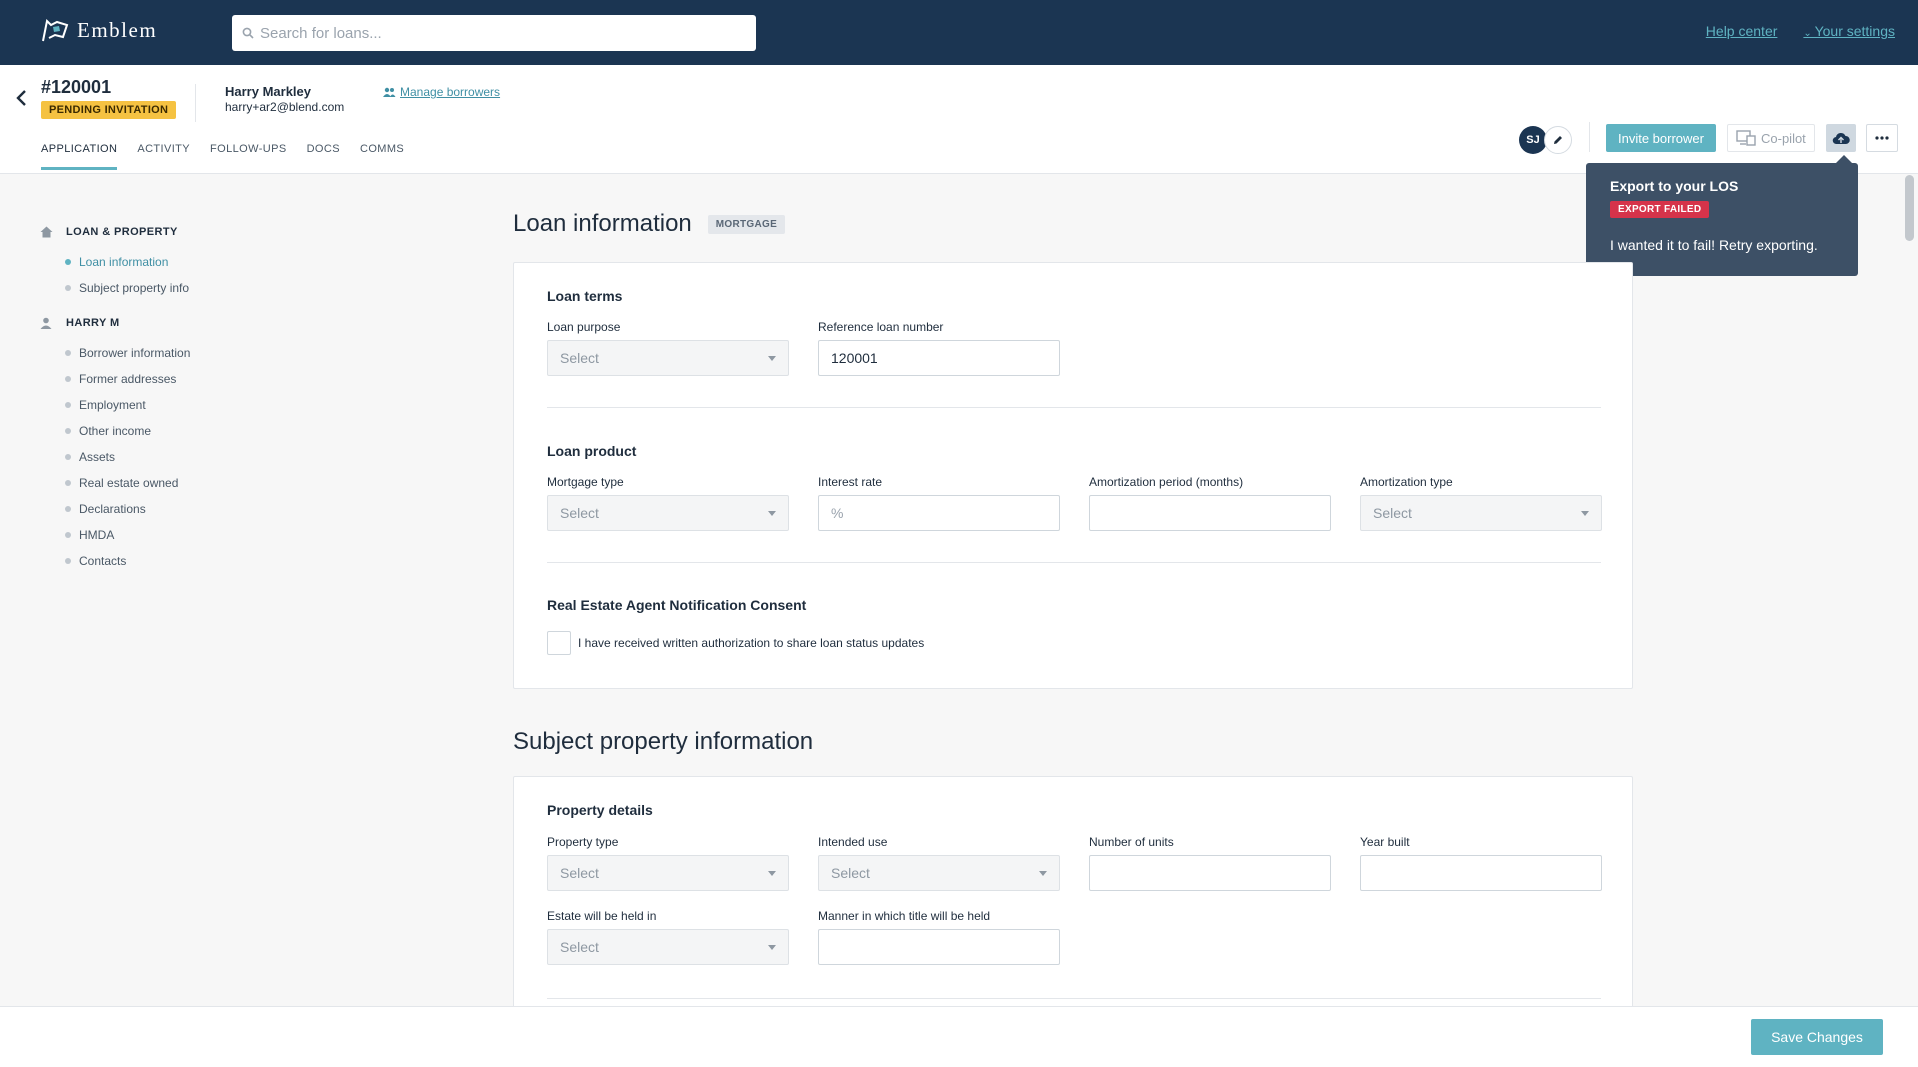 This screenshot has width=1918, height=1067. What do you see at coordinates (1674, 186) in the screenshot?
I see `popover-title: Export to your LOS` at bounding box center [1674, 186].